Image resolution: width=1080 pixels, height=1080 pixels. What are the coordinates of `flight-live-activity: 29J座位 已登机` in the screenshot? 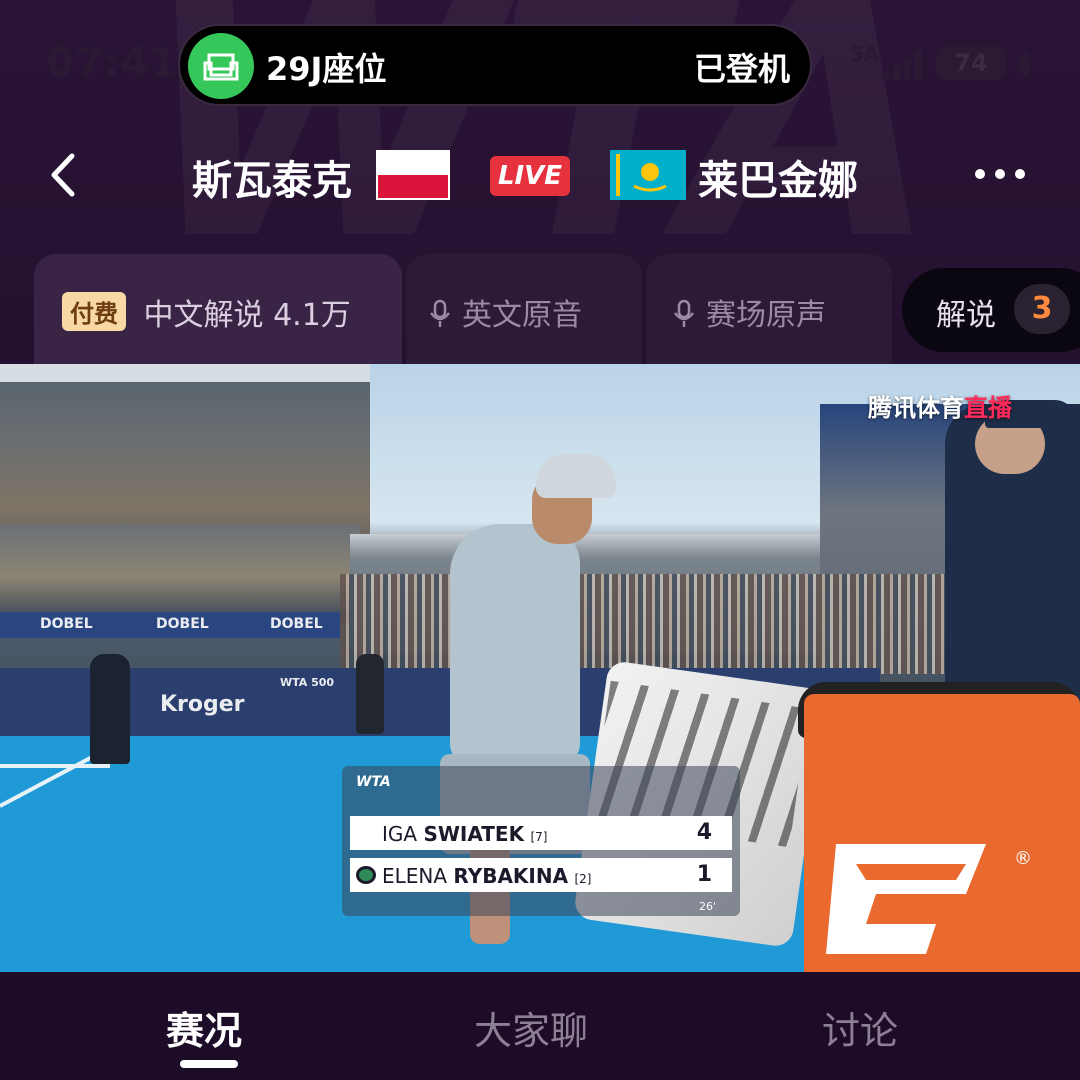 It's located at (495, 65).